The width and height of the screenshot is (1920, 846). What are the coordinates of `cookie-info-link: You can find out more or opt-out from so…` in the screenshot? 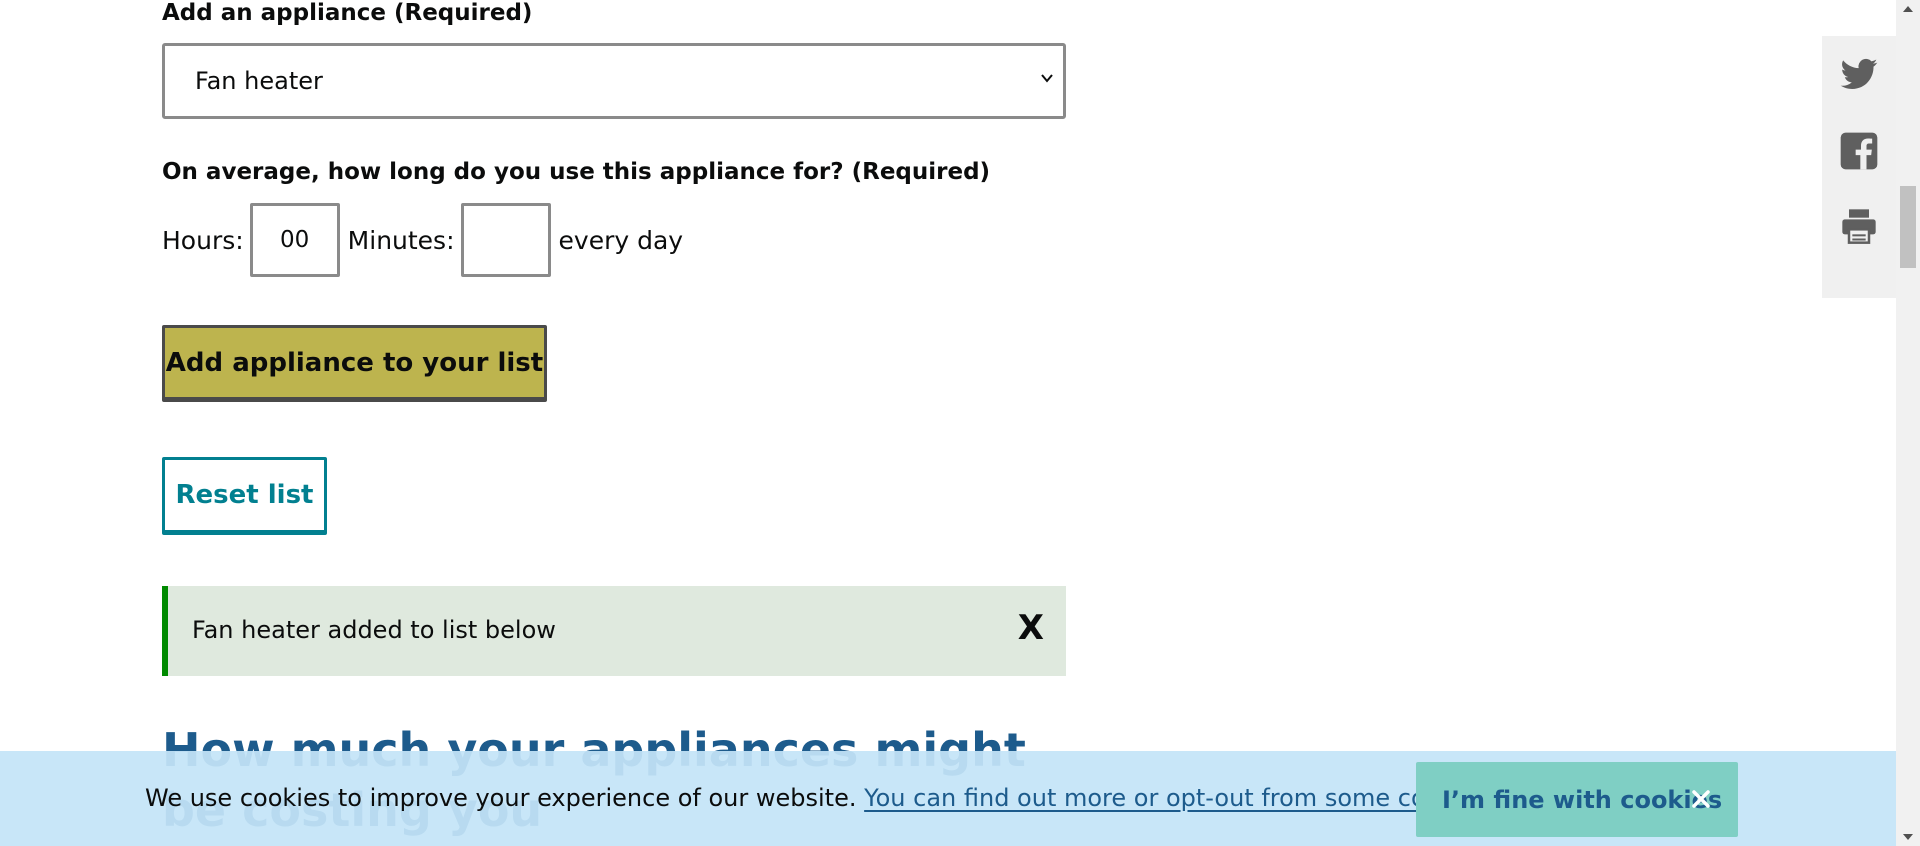 It's located at (1176, 798).